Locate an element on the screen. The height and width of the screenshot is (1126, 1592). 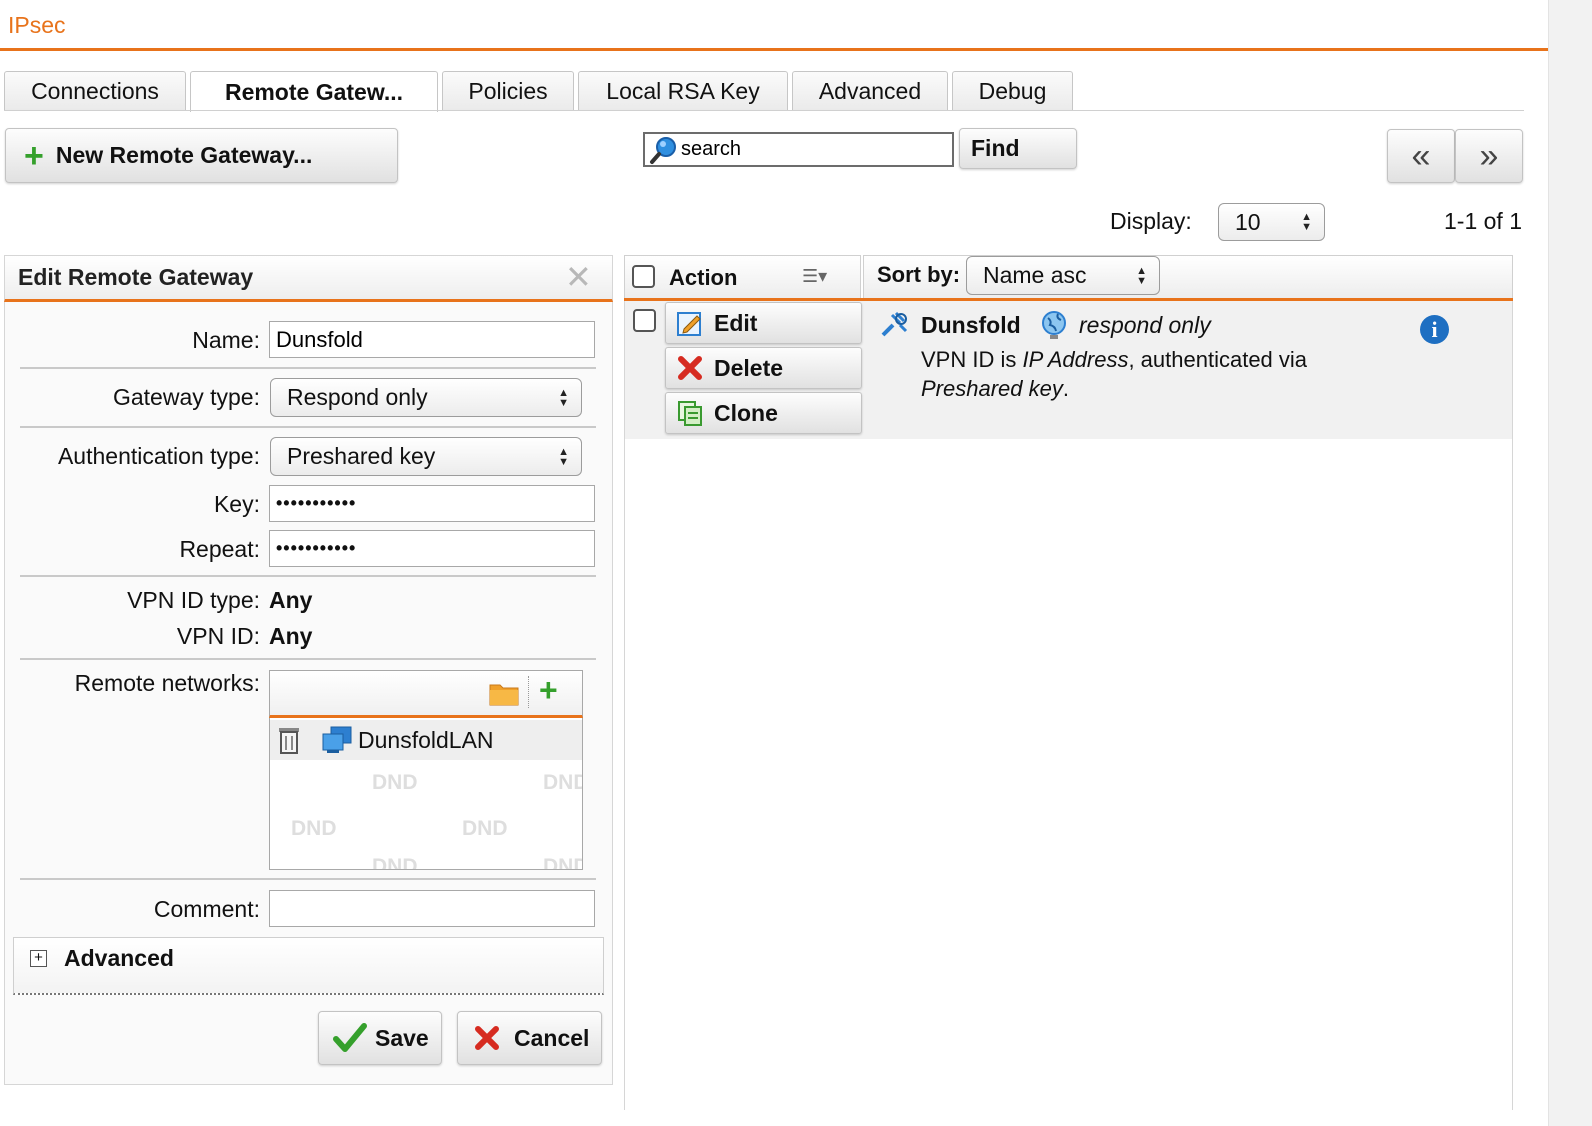
plus-icon: + is located at coordinates (34, 155).